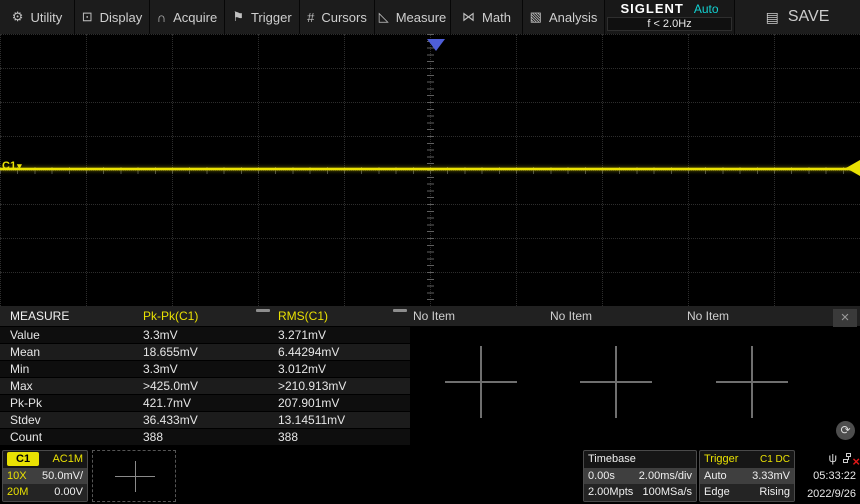 The height and width of the screenshot is (504, 860). I want to click on frequency-counter: f < 2.0Hz, so click(669, 24).